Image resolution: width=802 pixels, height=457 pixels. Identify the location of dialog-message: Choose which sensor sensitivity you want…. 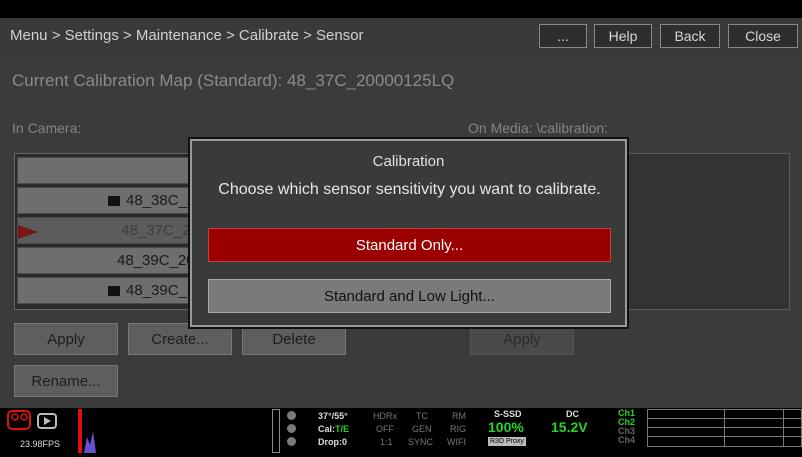
(409, 189).